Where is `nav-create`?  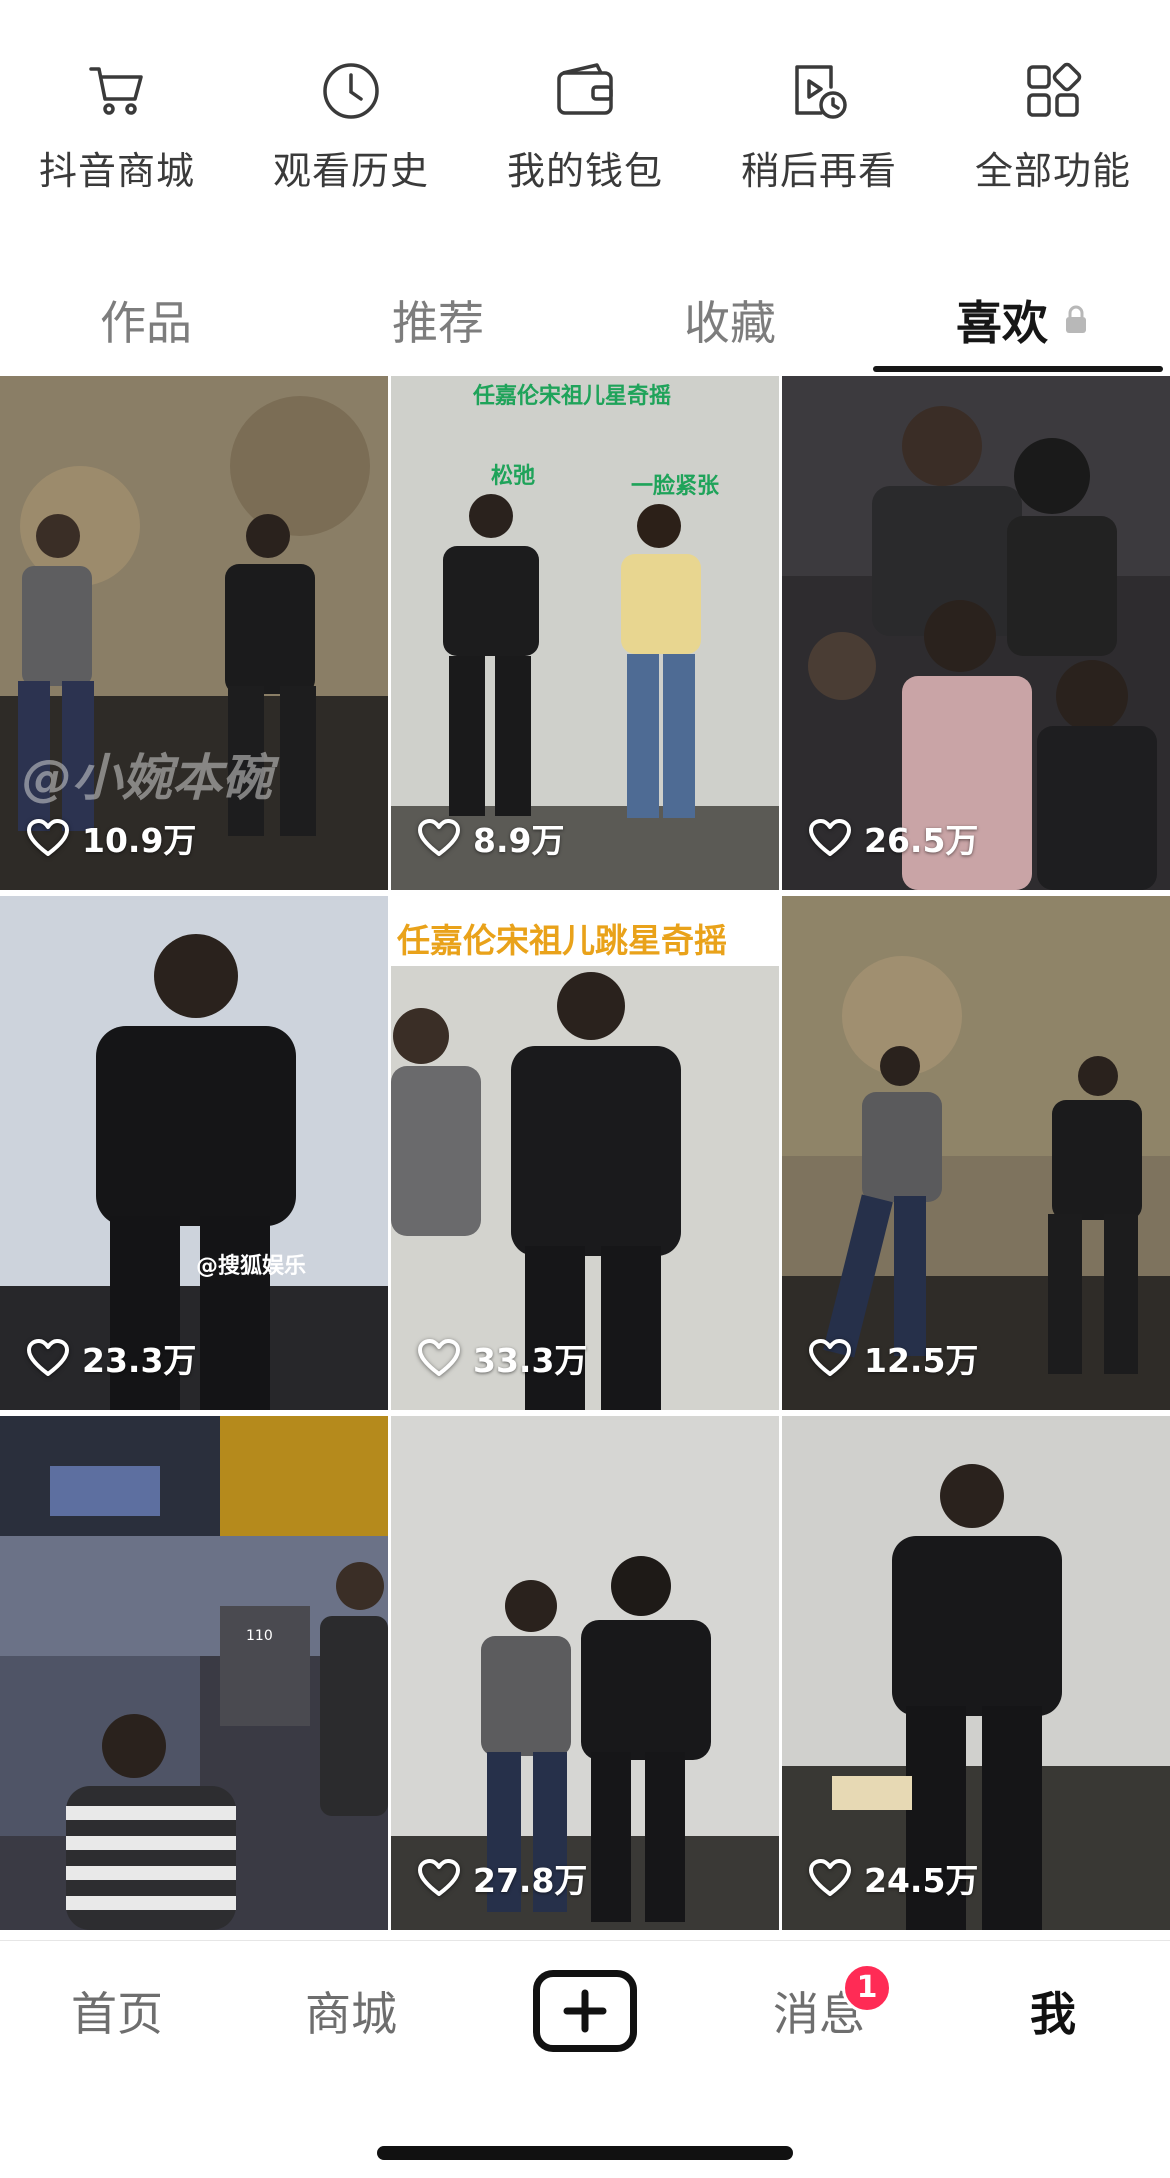
nav-create is located at coordinates (585, 2011).